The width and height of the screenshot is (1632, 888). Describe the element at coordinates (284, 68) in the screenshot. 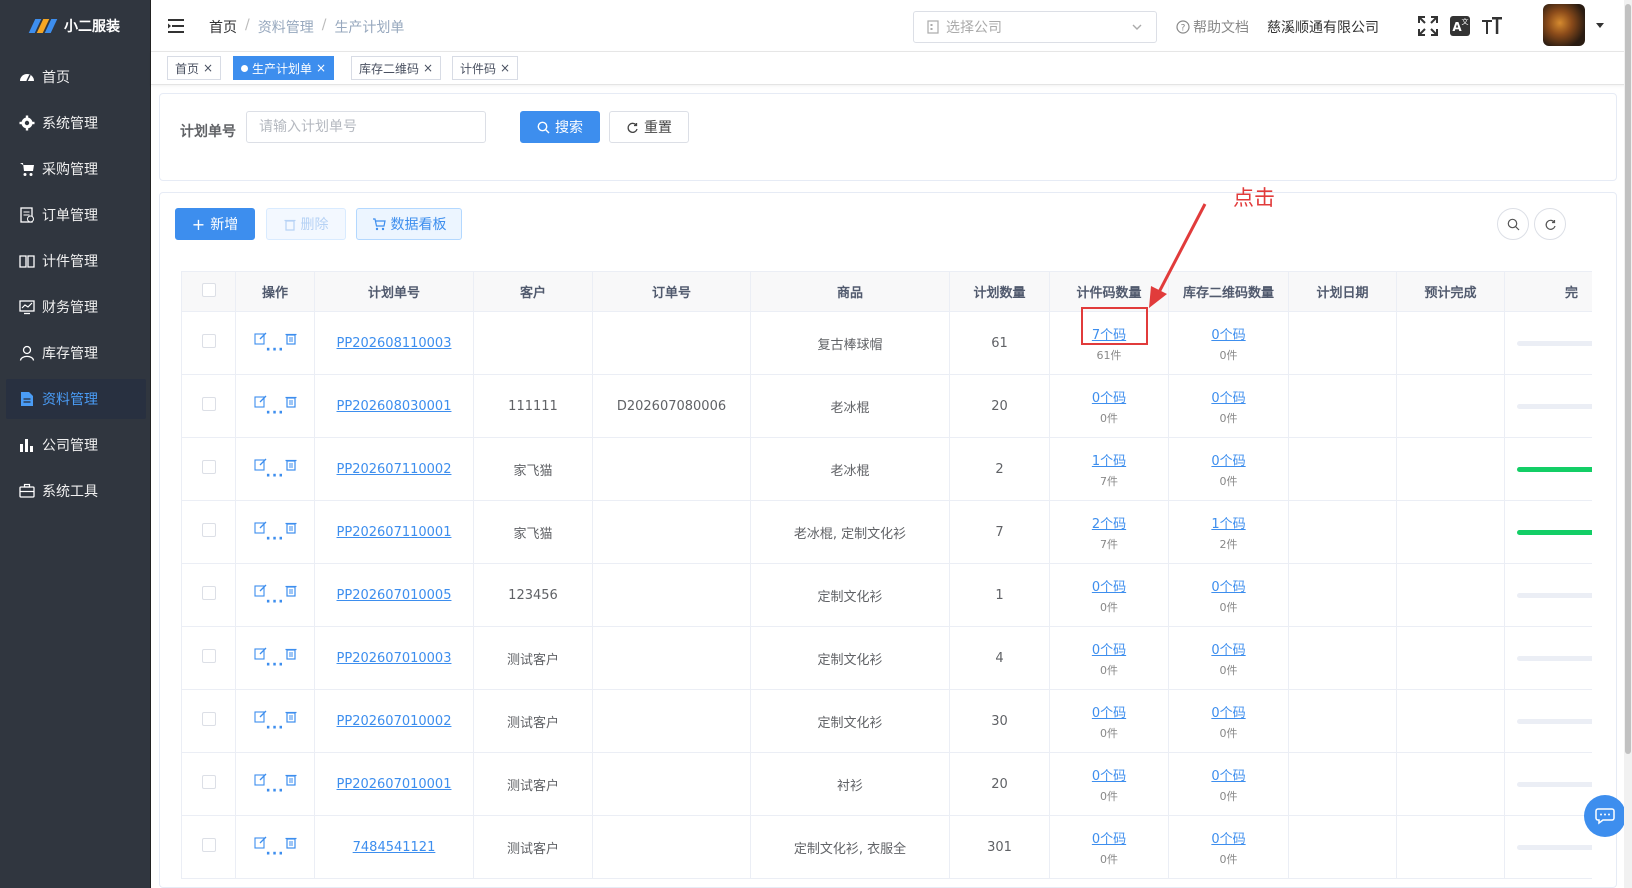

I see `tag-production-plan: 生产计划单 ×` at that location.